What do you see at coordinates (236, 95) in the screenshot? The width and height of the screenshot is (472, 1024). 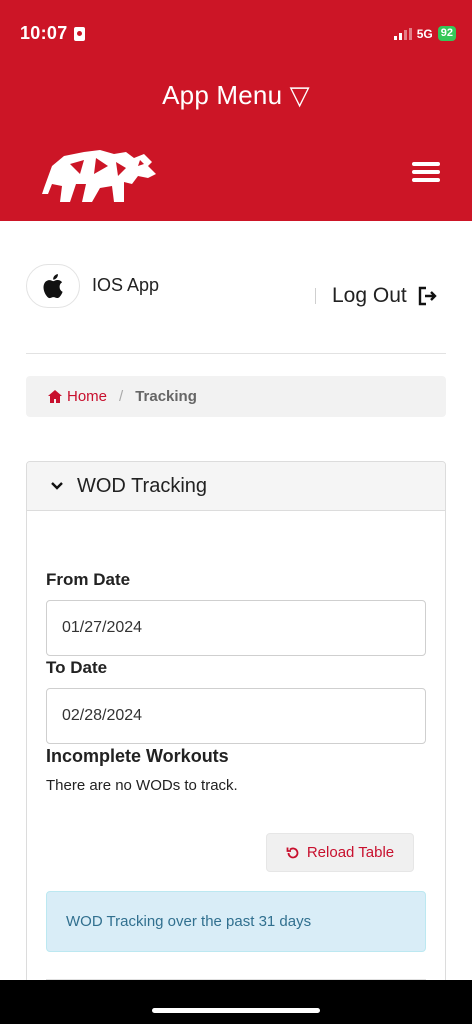 I see `app-menu-toggle: App Menu ▽` at bounding box center [236, 95].